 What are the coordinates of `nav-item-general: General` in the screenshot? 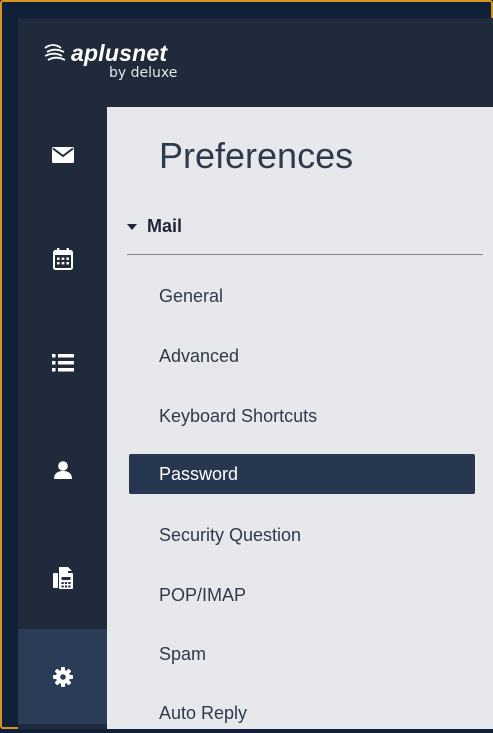 It's located at (302, 296).